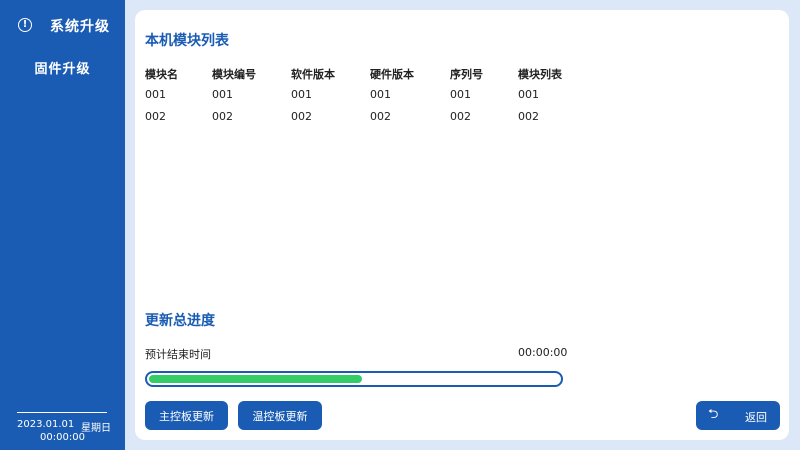  I want to click on sidebar-date: 2023.01.01, so click(46, 424).